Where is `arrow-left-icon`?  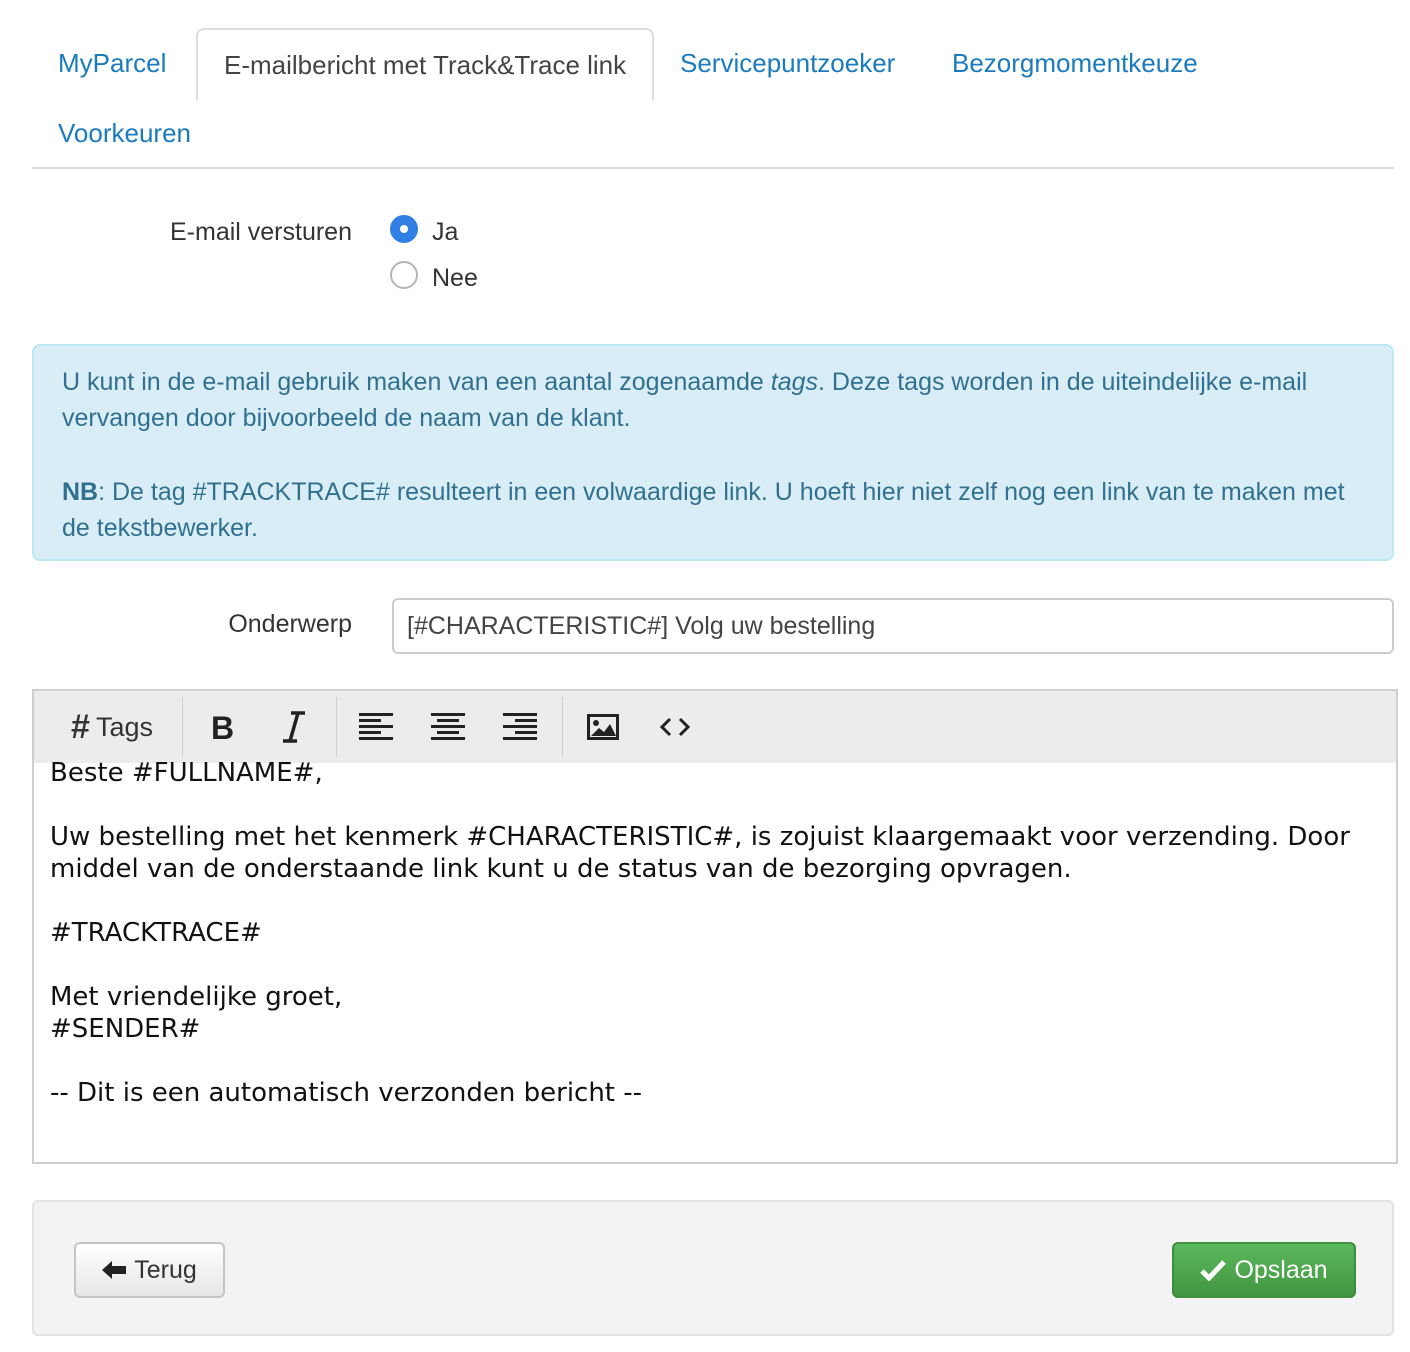
arrow-left-icon is located at coordinates (114, 1270).